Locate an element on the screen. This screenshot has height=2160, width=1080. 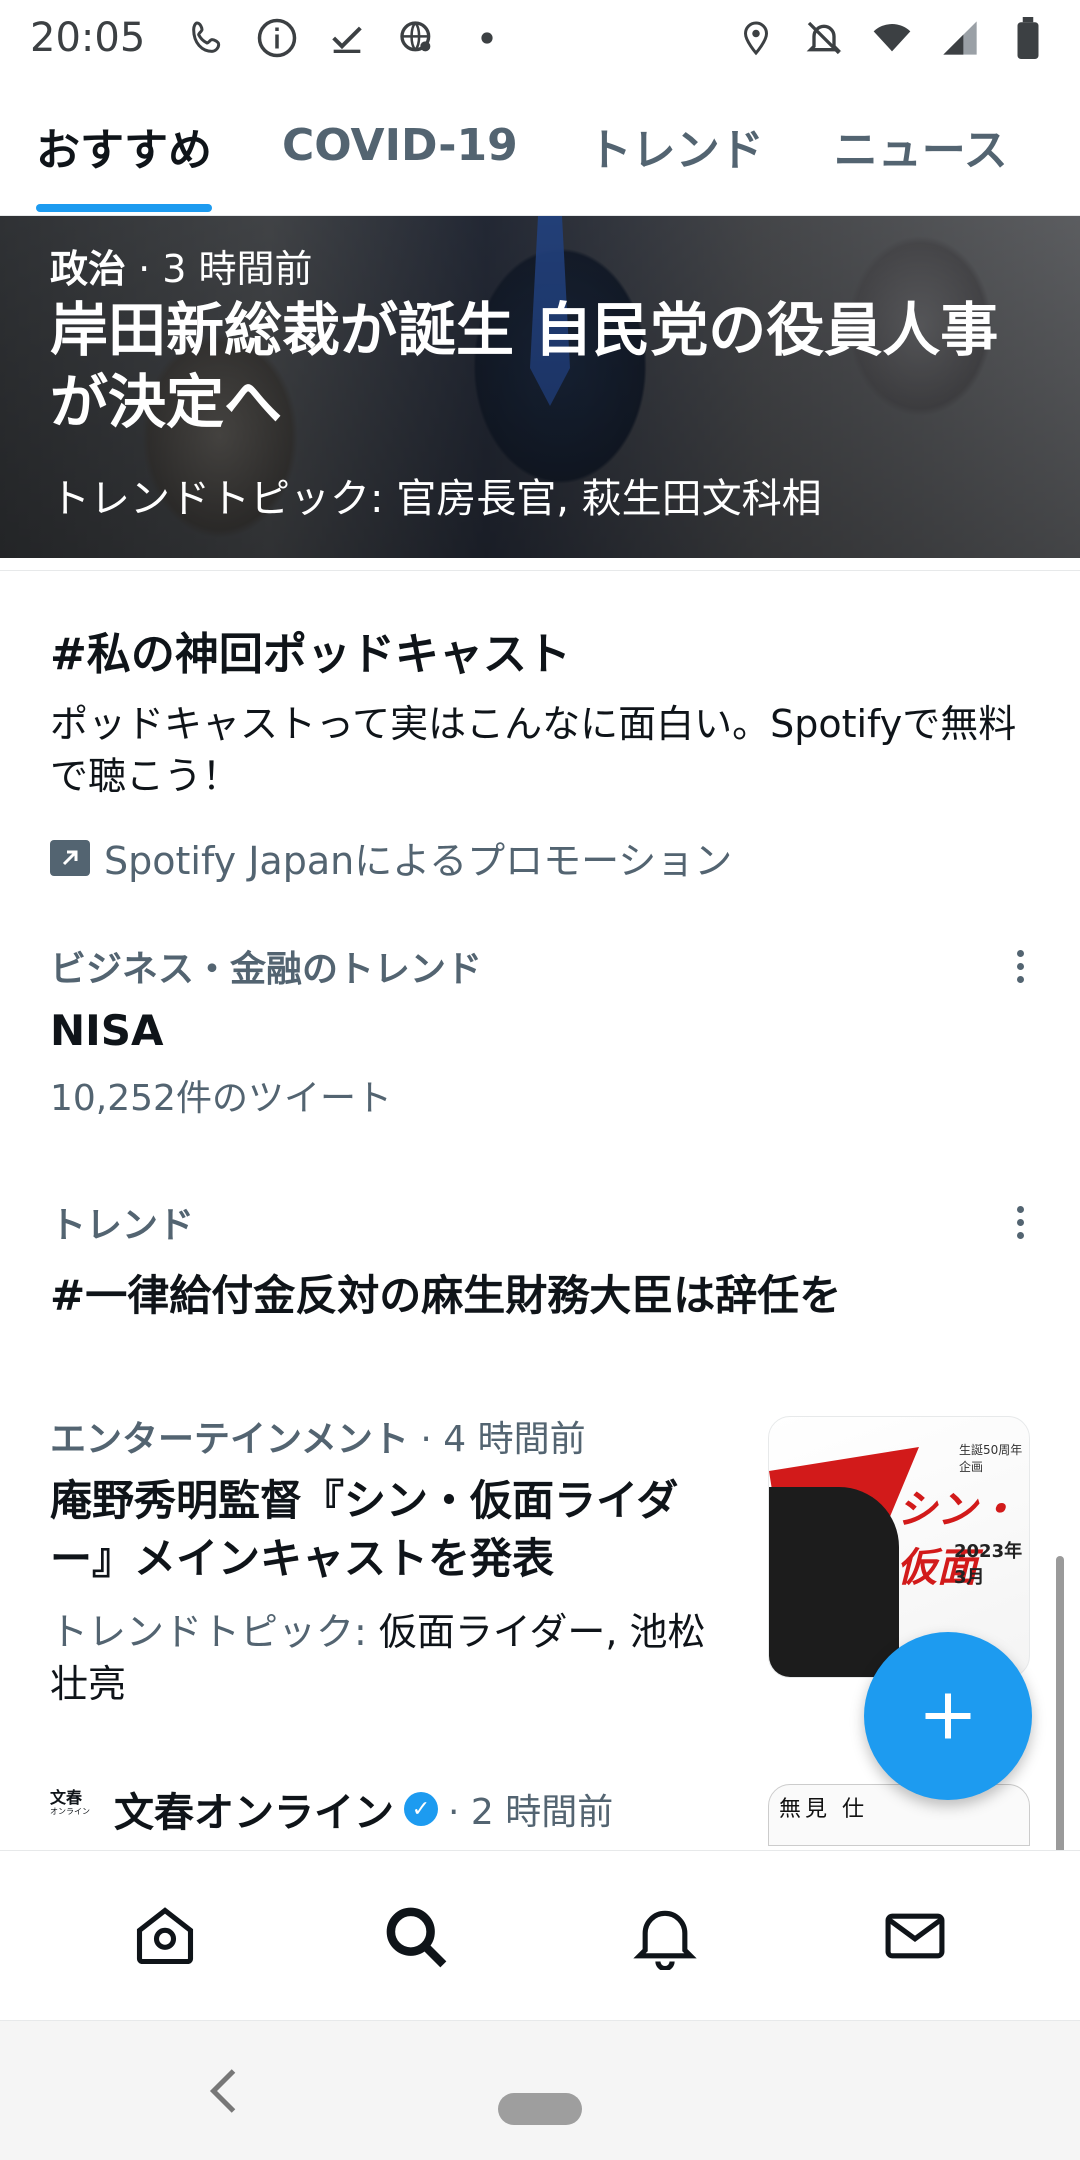
tab-recommended: おすすめ is located at coordinates (124, 145).